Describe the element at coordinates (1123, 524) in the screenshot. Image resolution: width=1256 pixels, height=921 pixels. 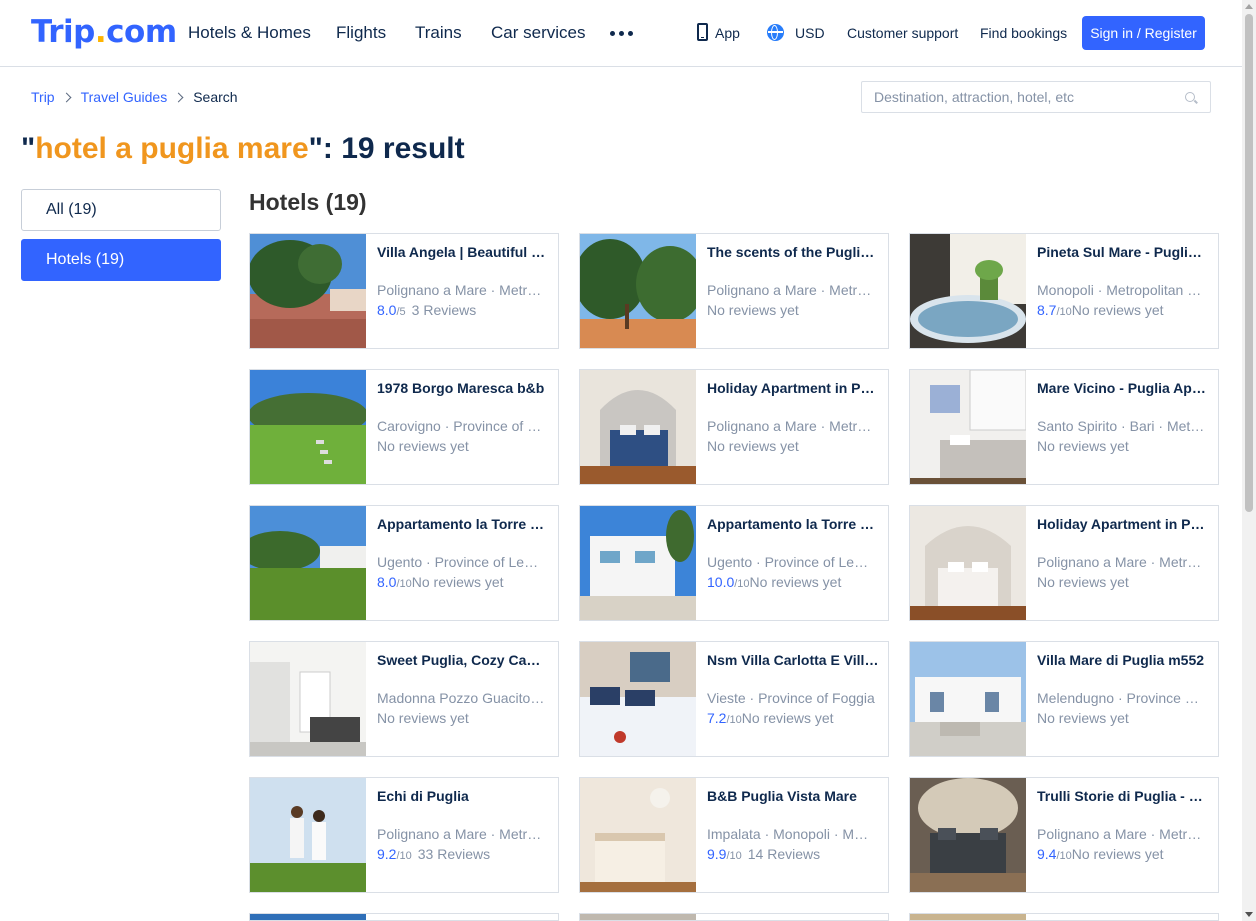
I see `hotel-name: Holiday Apartment in Polignano` at that location.